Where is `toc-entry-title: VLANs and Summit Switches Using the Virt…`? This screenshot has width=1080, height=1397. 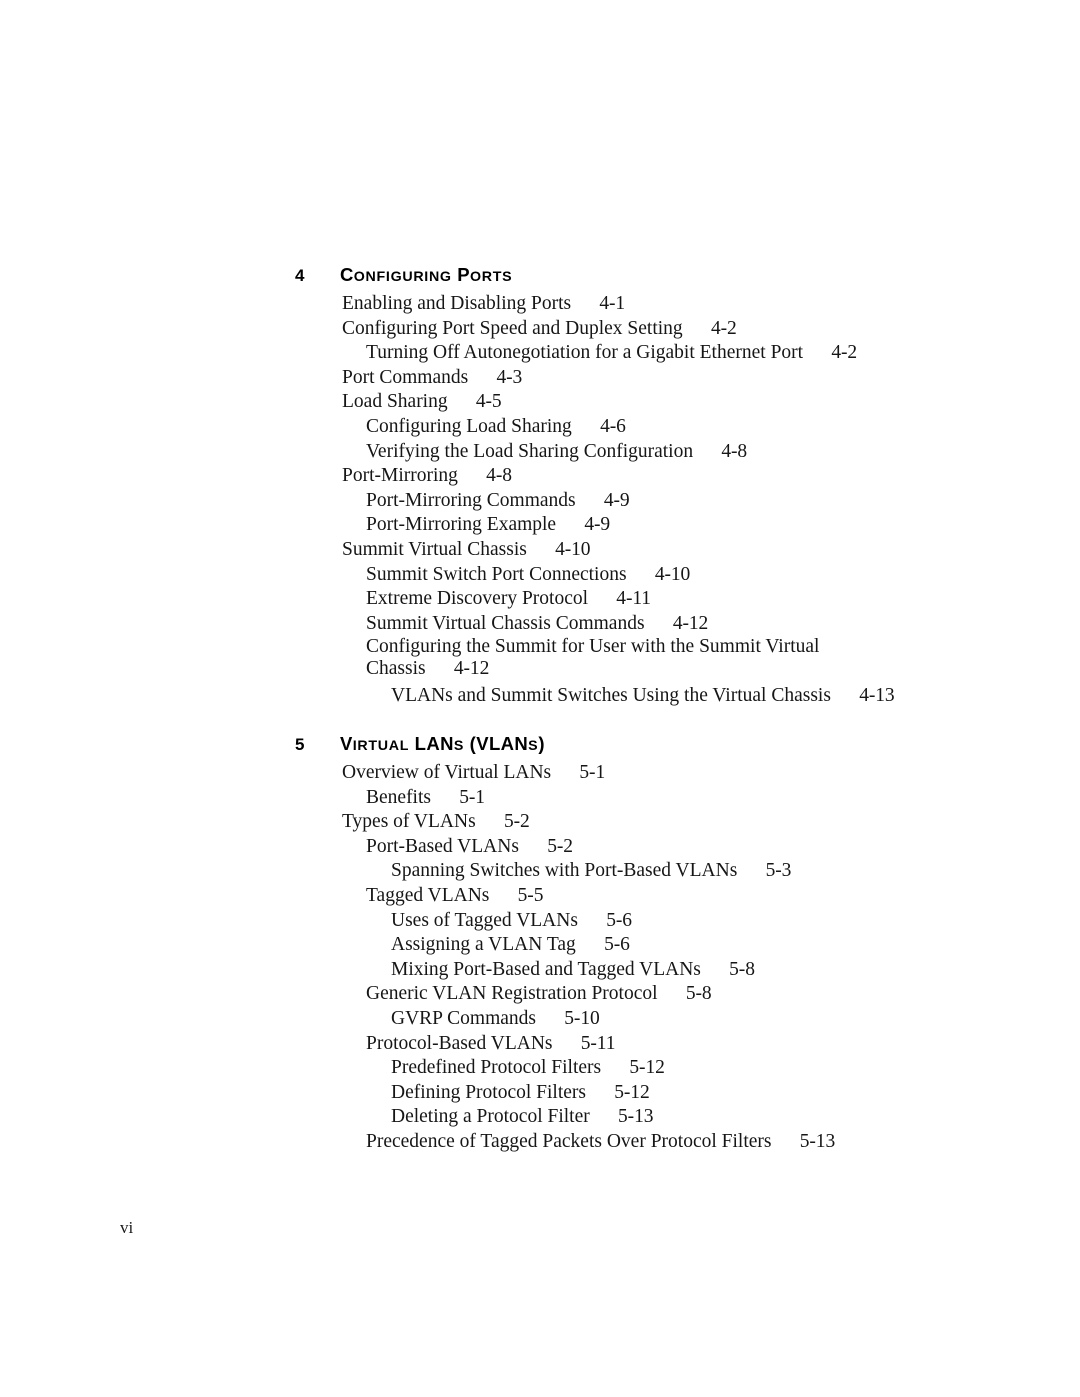 toc-entry-title: VLANs and Summit Switches Using the Virt… is located at coordinates (611, 696).